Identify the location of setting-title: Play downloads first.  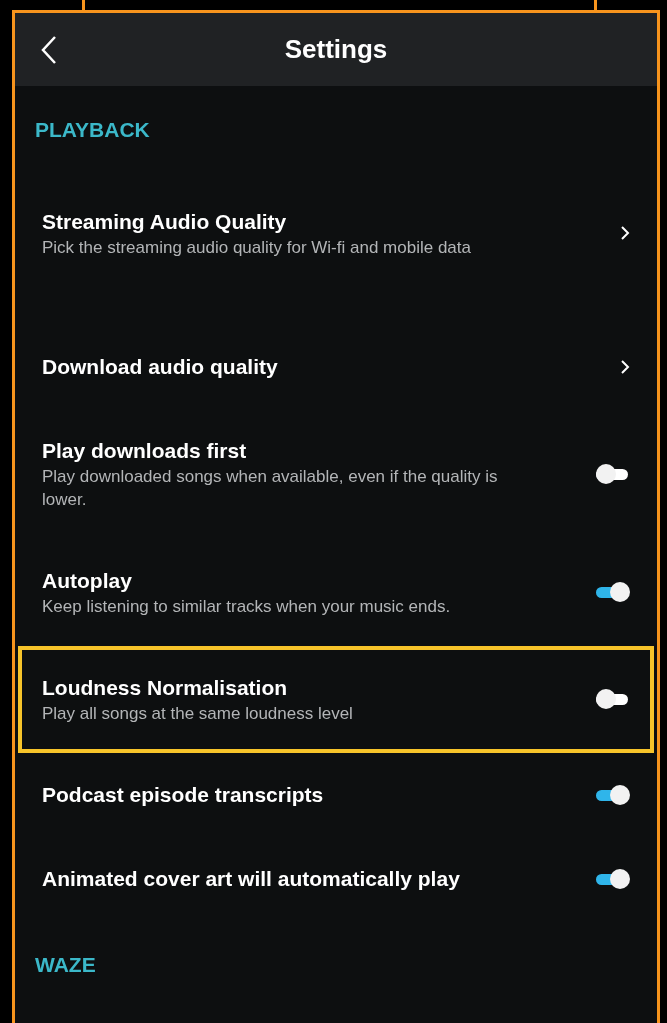
(145, 450).